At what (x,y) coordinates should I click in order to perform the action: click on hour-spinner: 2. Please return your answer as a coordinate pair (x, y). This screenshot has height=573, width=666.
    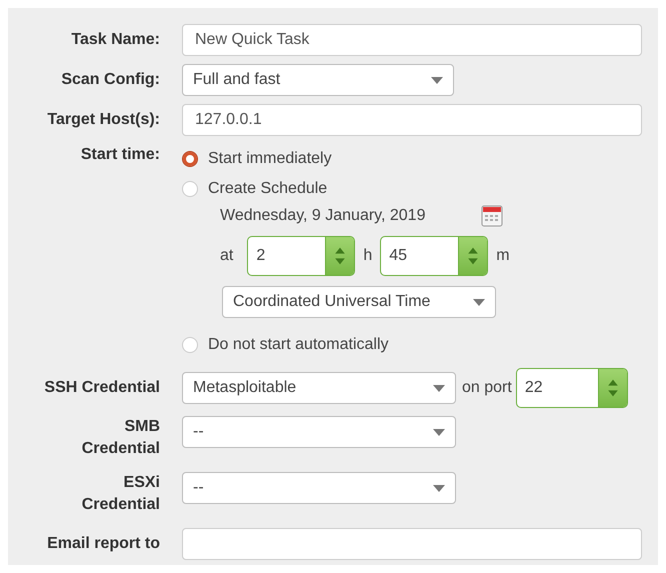
    Looking at the image, I should click on (301, 256).